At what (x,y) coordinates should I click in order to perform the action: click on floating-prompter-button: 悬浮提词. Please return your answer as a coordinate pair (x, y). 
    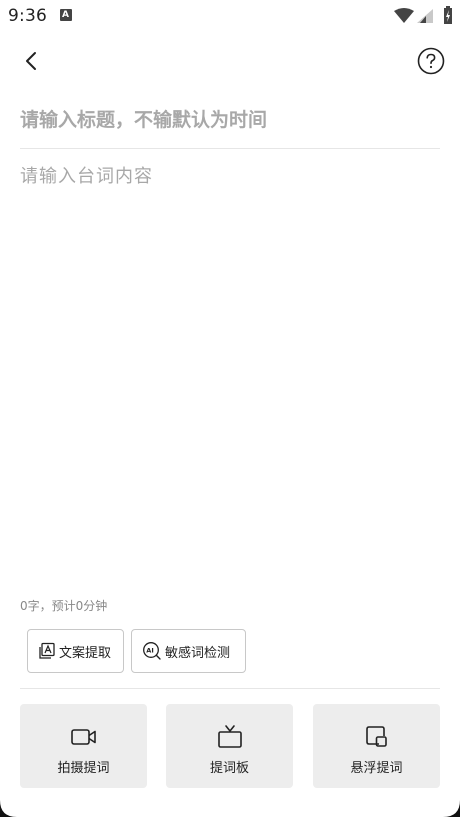
    Looking at the image, I should click on (376, 746).